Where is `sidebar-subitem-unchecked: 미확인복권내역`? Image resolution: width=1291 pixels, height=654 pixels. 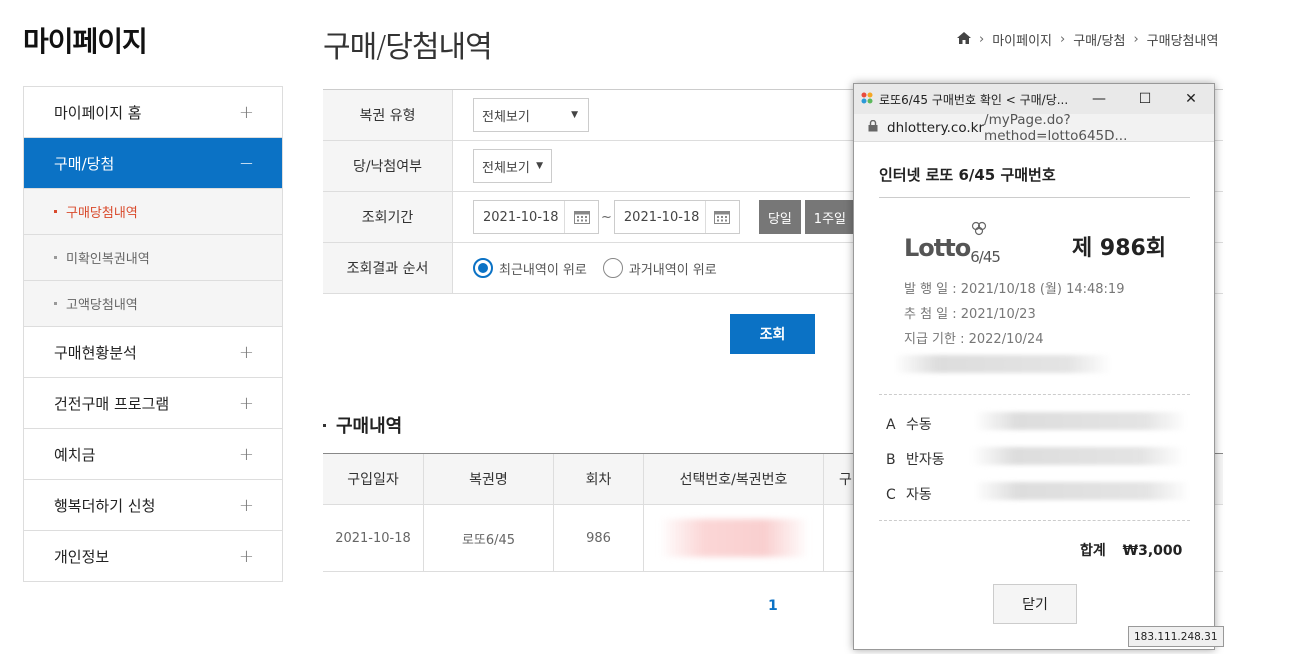 sidebar-subitem-unchecked: 미확인복권내역 is located at coordinates (153, 258).